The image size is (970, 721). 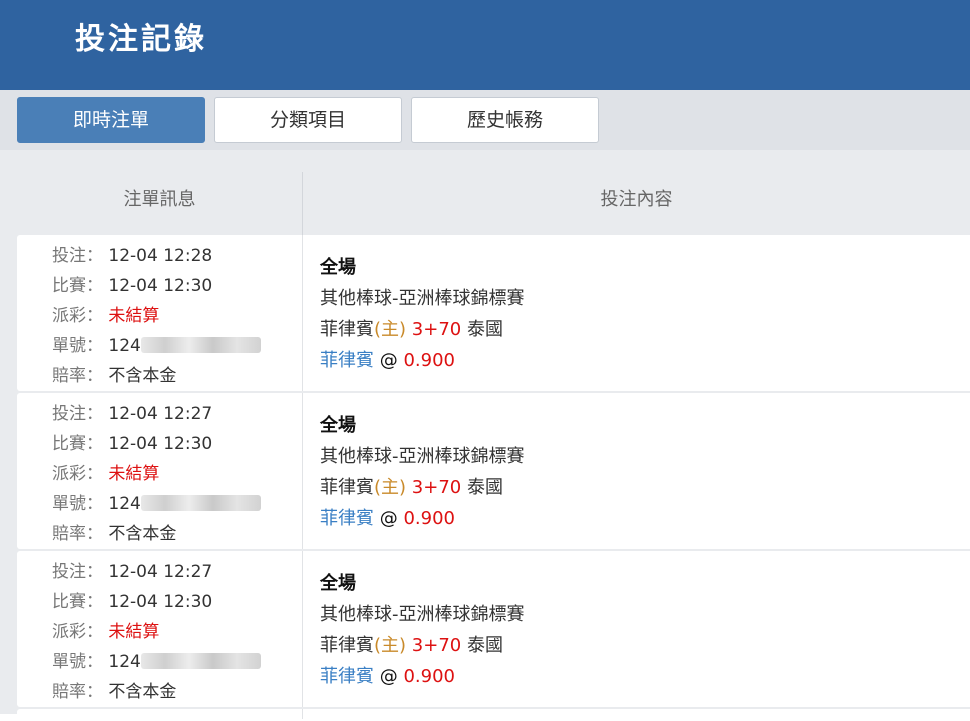 I want to click on tab-categories: 分類項目, so click(x=308, y=120).